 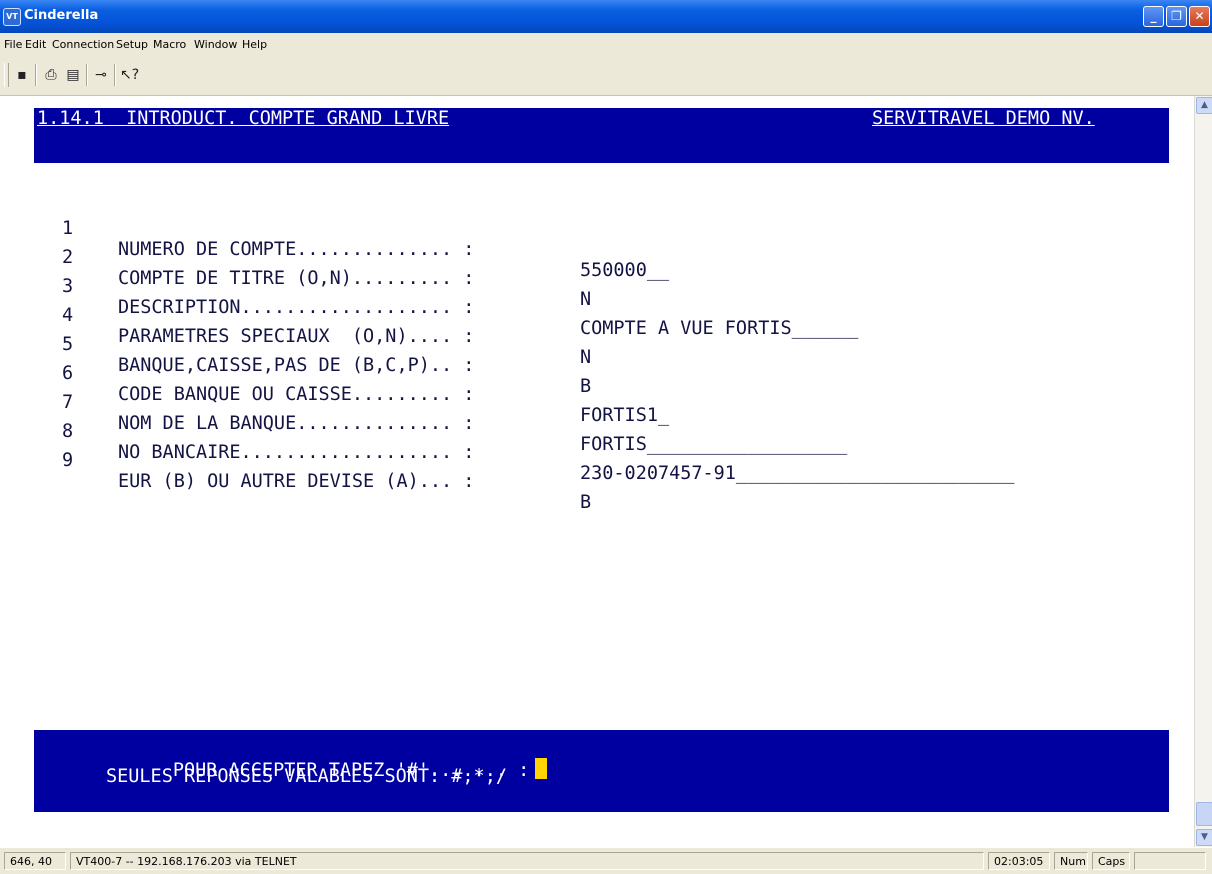 What do you see at coordinates (132, 44) in the screenshot?
I see `menu-setup: Setup` at bounding box center [132, 44].